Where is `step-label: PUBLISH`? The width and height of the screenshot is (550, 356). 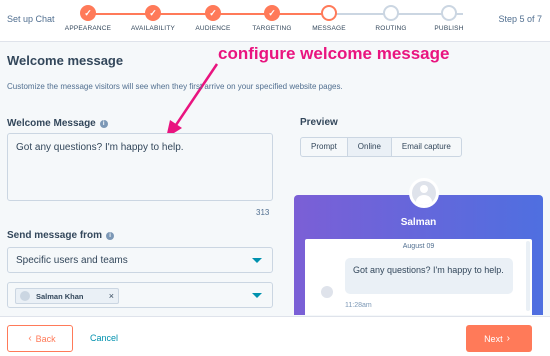
step-label: PUBLISH is located at coordinates (449, 28).